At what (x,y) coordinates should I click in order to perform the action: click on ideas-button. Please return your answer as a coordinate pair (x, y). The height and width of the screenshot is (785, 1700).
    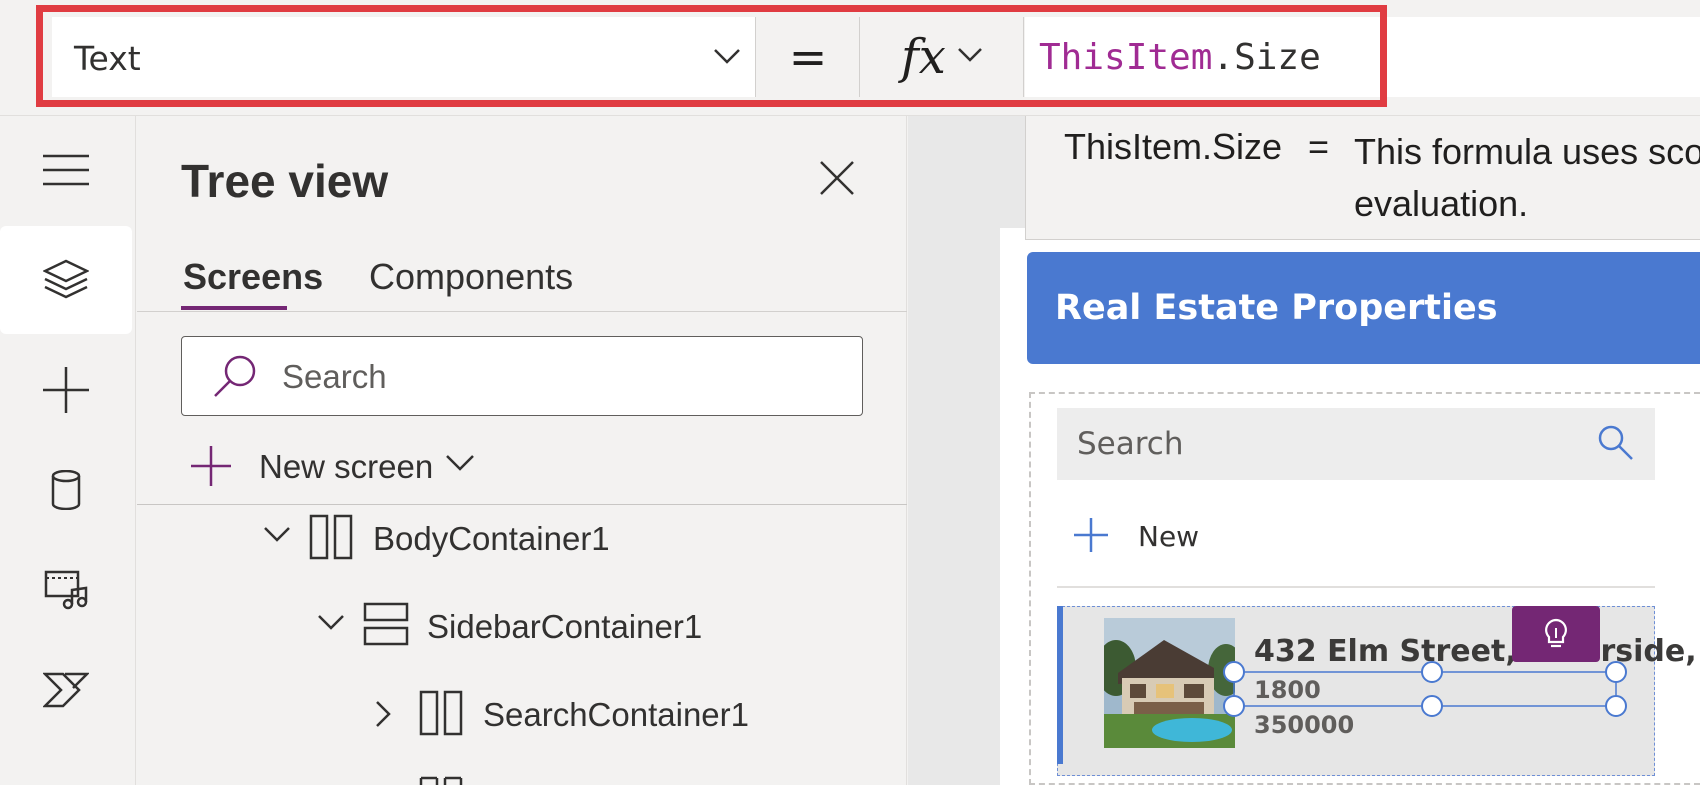
    Looking at the image, I should click on (1556, 634).